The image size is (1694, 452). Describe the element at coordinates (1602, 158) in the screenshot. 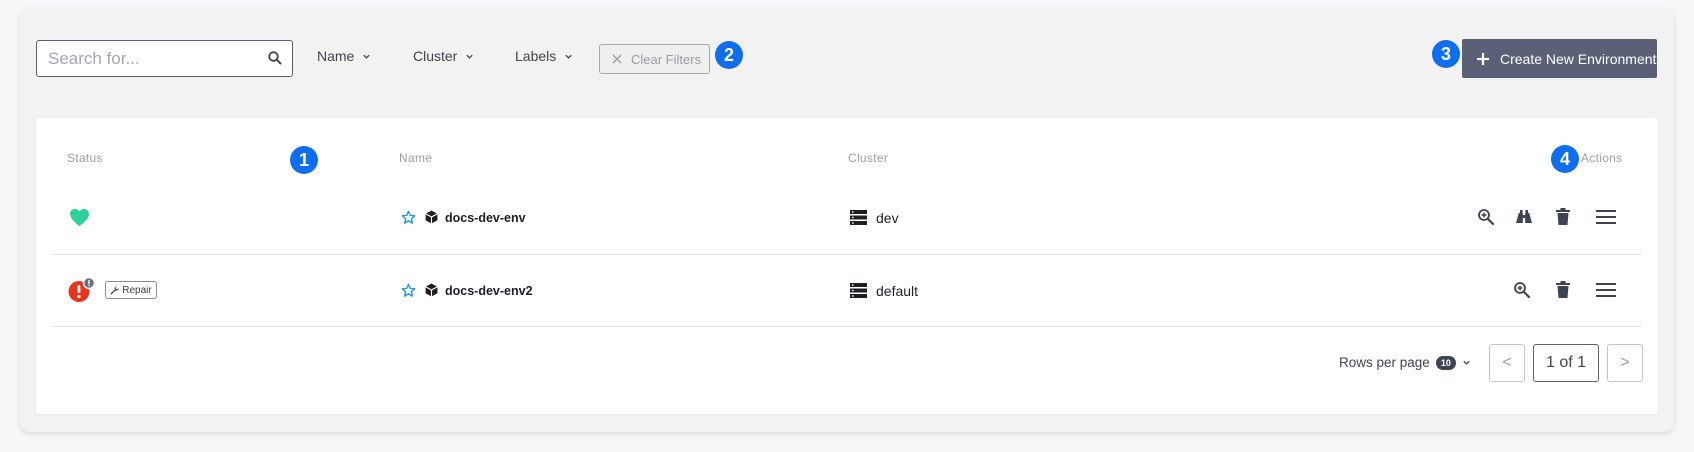

I see `column-header-actions: Actions` at that location.